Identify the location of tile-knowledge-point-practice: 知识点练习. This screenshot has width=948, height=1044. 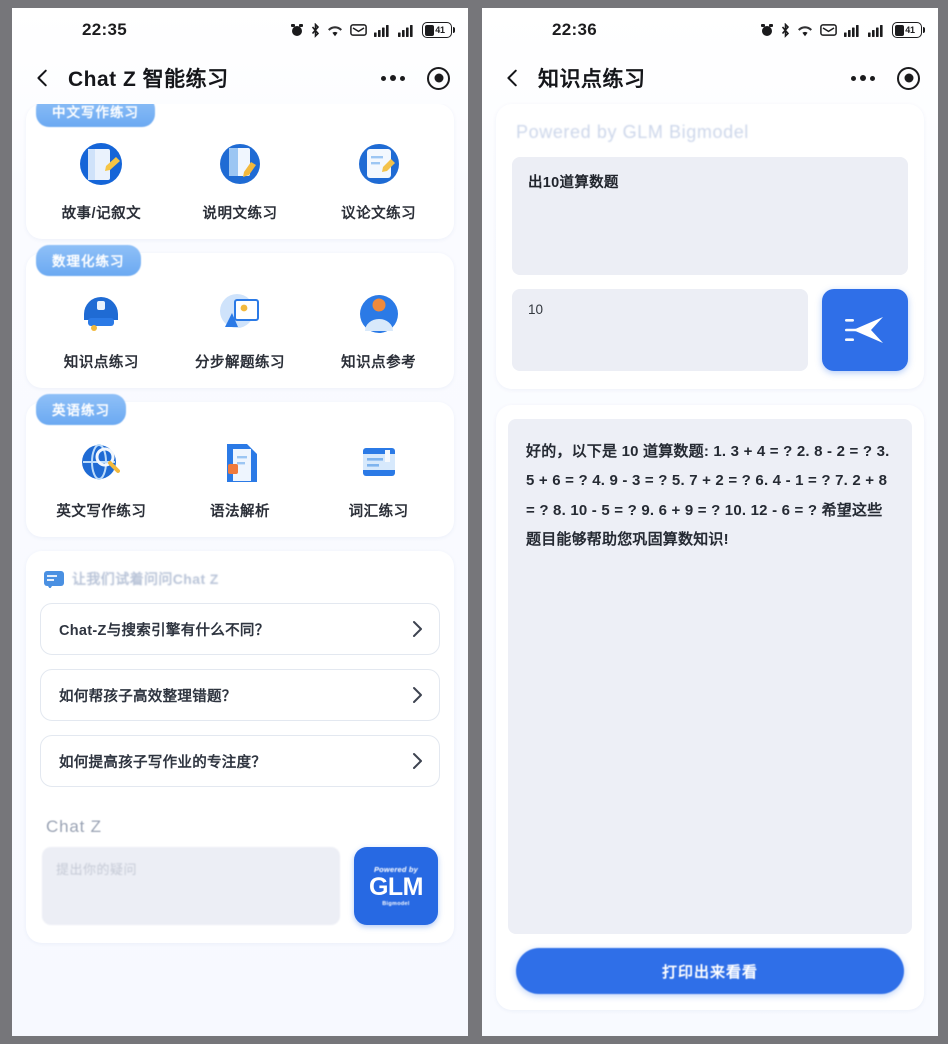
(101, 329).